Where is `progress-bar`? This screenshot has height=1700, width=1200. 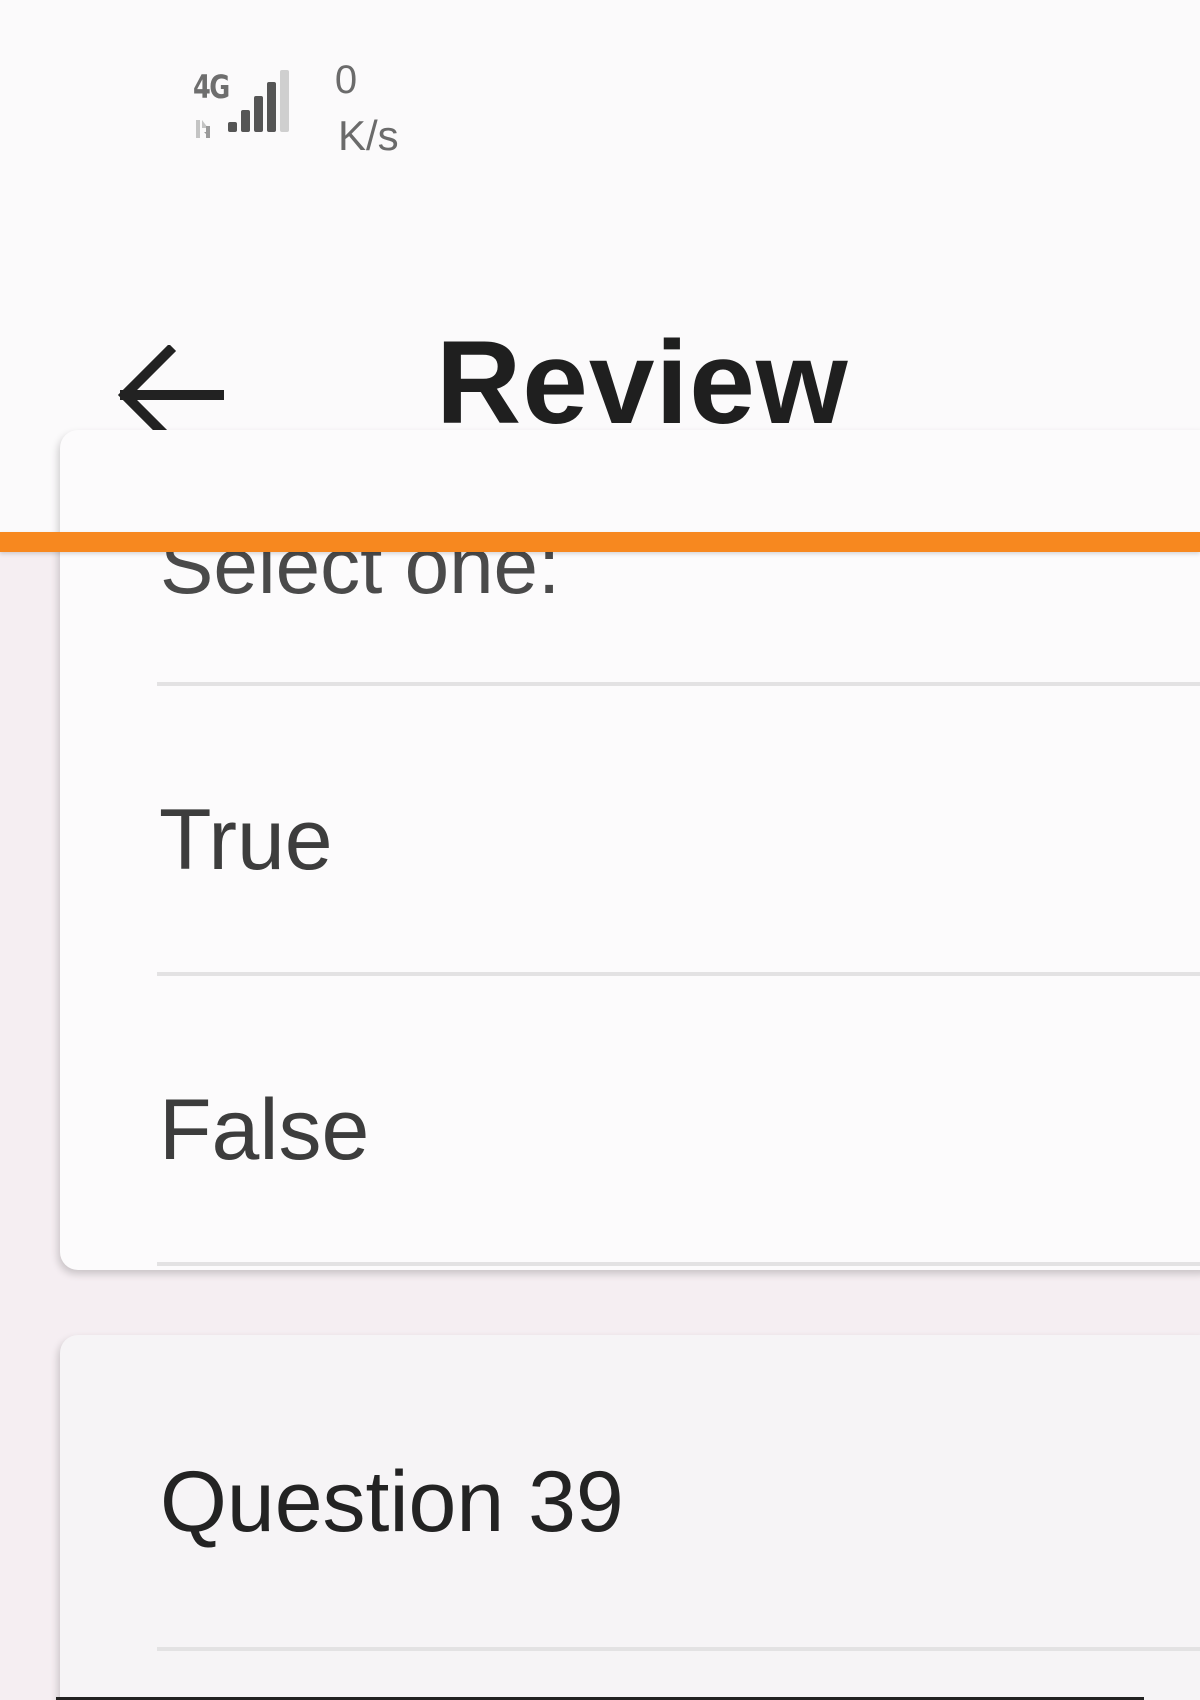 progress-bar is located at coordinates (600, 542).